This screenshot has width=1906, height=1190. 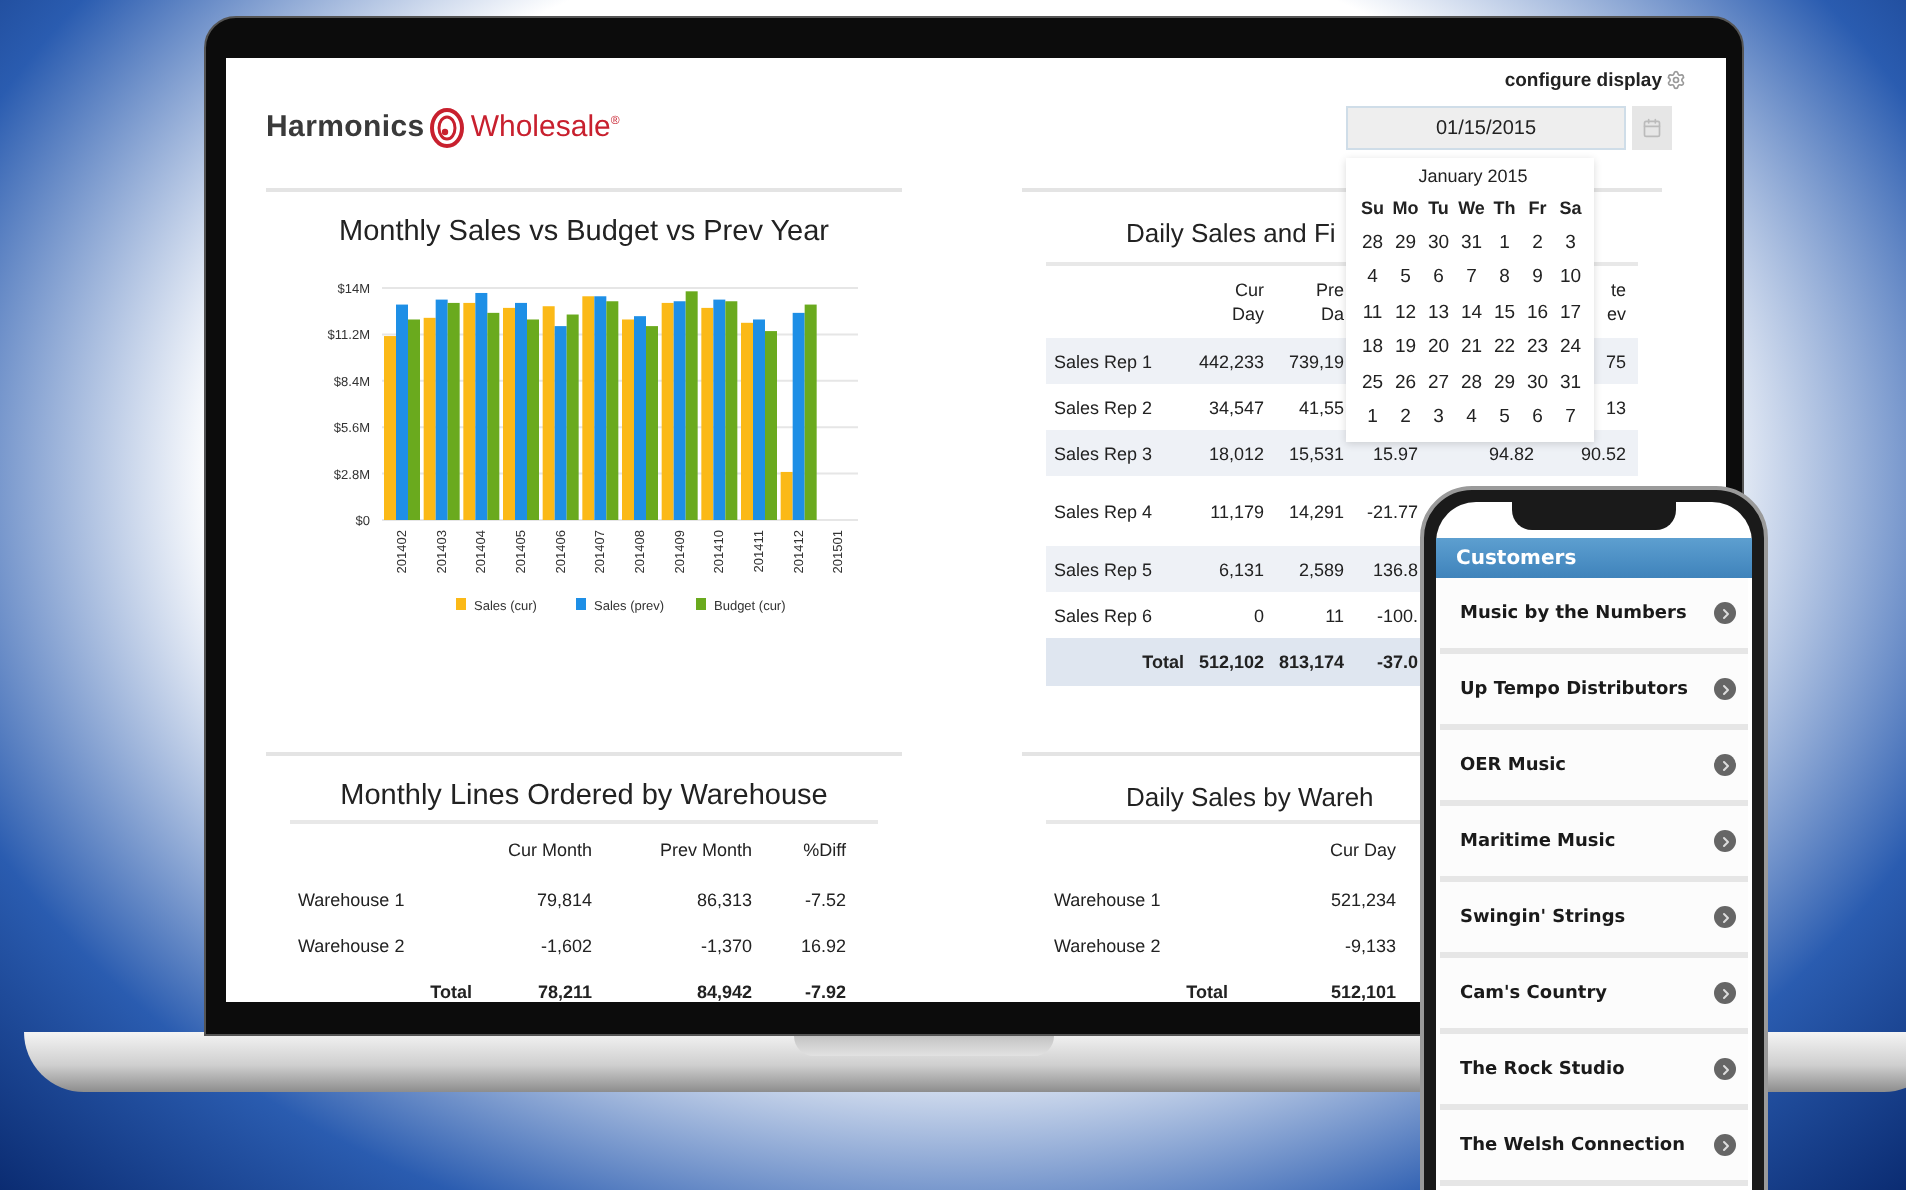 What do you see at coordinates (1615, 302) in the screenshot?
I see `column-header: te ev` at bounding box center [1615, 302].